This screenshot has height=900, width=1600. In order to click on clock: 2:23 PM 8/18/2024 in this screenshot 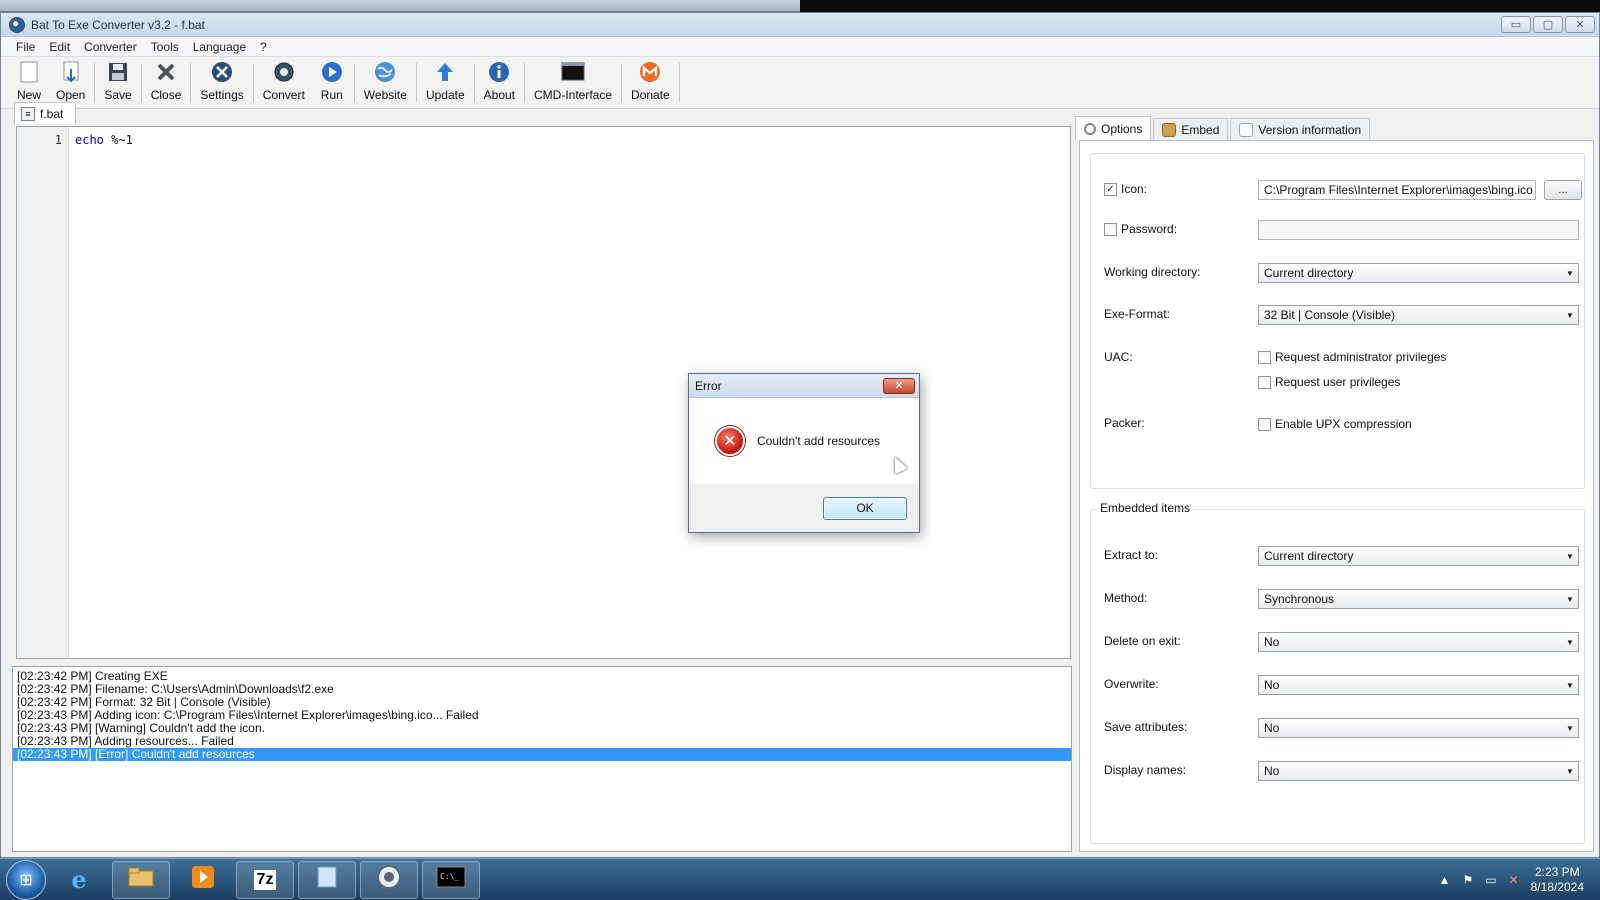, I will do `click(1557, 880)`.